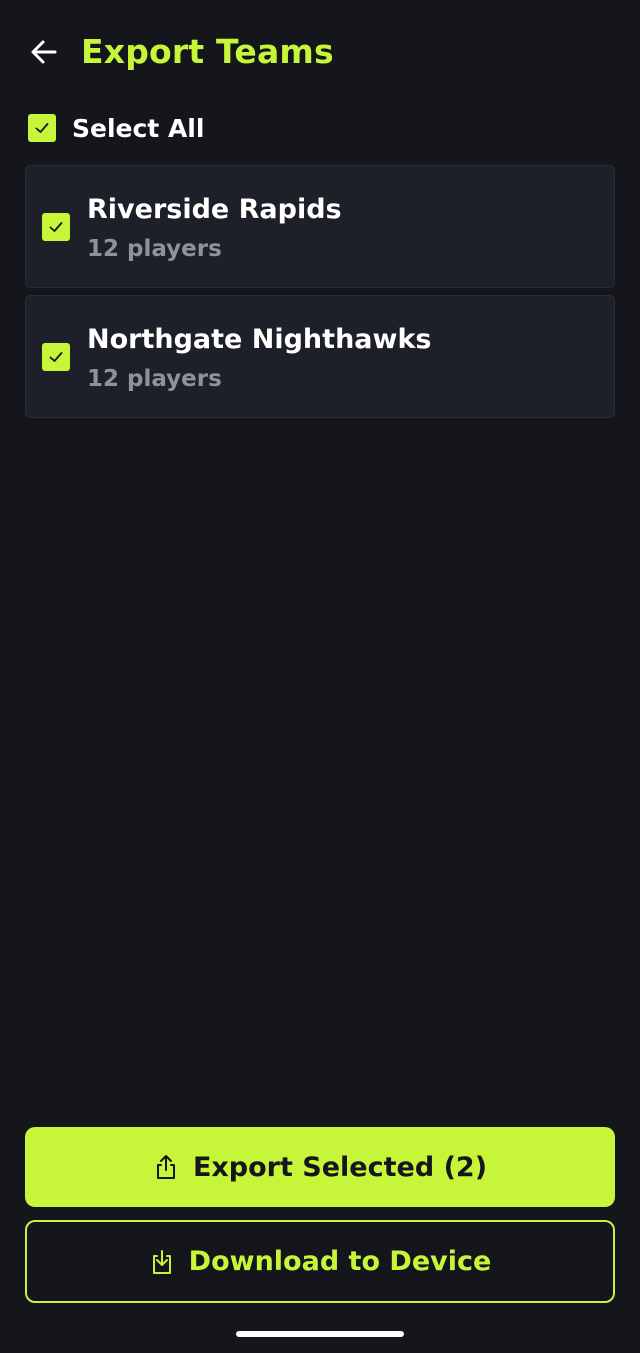 This screenshot has height=1353, width=640. What do you see at coordinates (259, 339) in the screenshot?
I see `team-name: Northgate Nighthawks` at bounding box center [259, 339].